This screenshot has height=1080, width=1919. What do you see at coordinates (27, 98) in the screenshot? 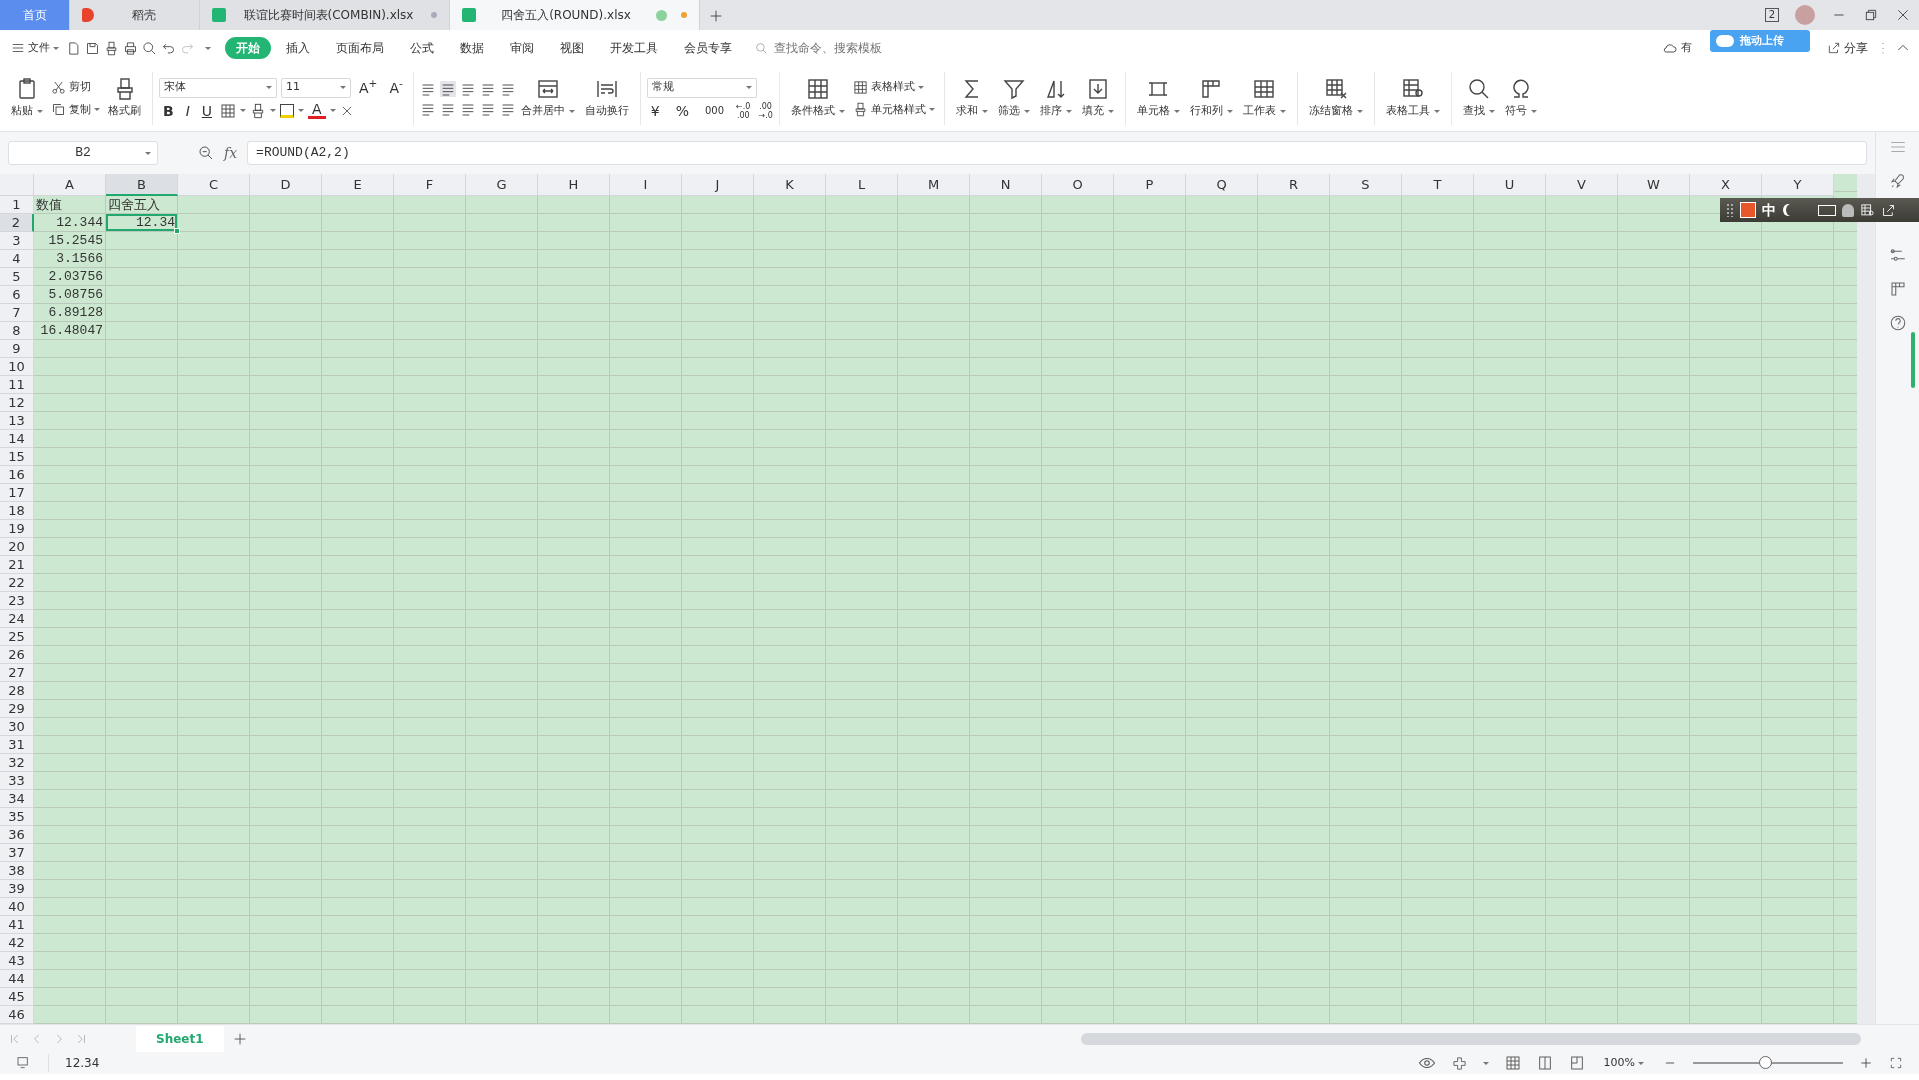
I see `ribbon-button: 粘贴` at bounding box center [27, 98].